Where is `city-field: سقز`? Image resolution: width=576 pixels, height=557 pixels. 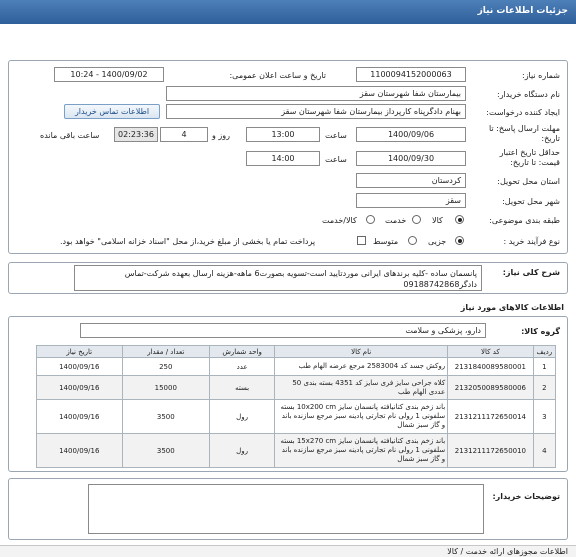
city-field: سقز is located at coordinates (411, 200).